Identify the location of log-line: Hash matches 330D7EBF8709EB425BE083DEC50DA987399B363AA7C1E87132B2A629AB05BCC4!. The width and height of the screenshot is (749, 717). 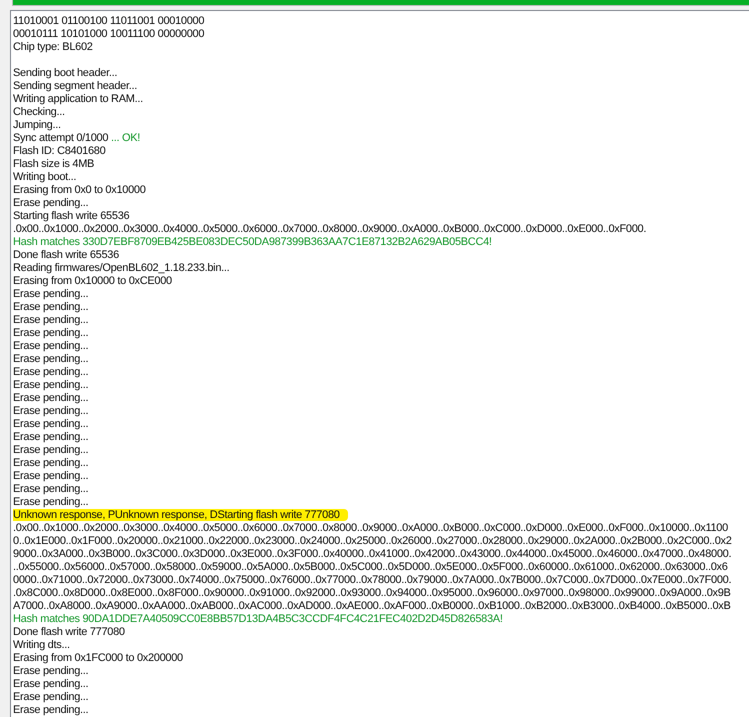
(252, 242).